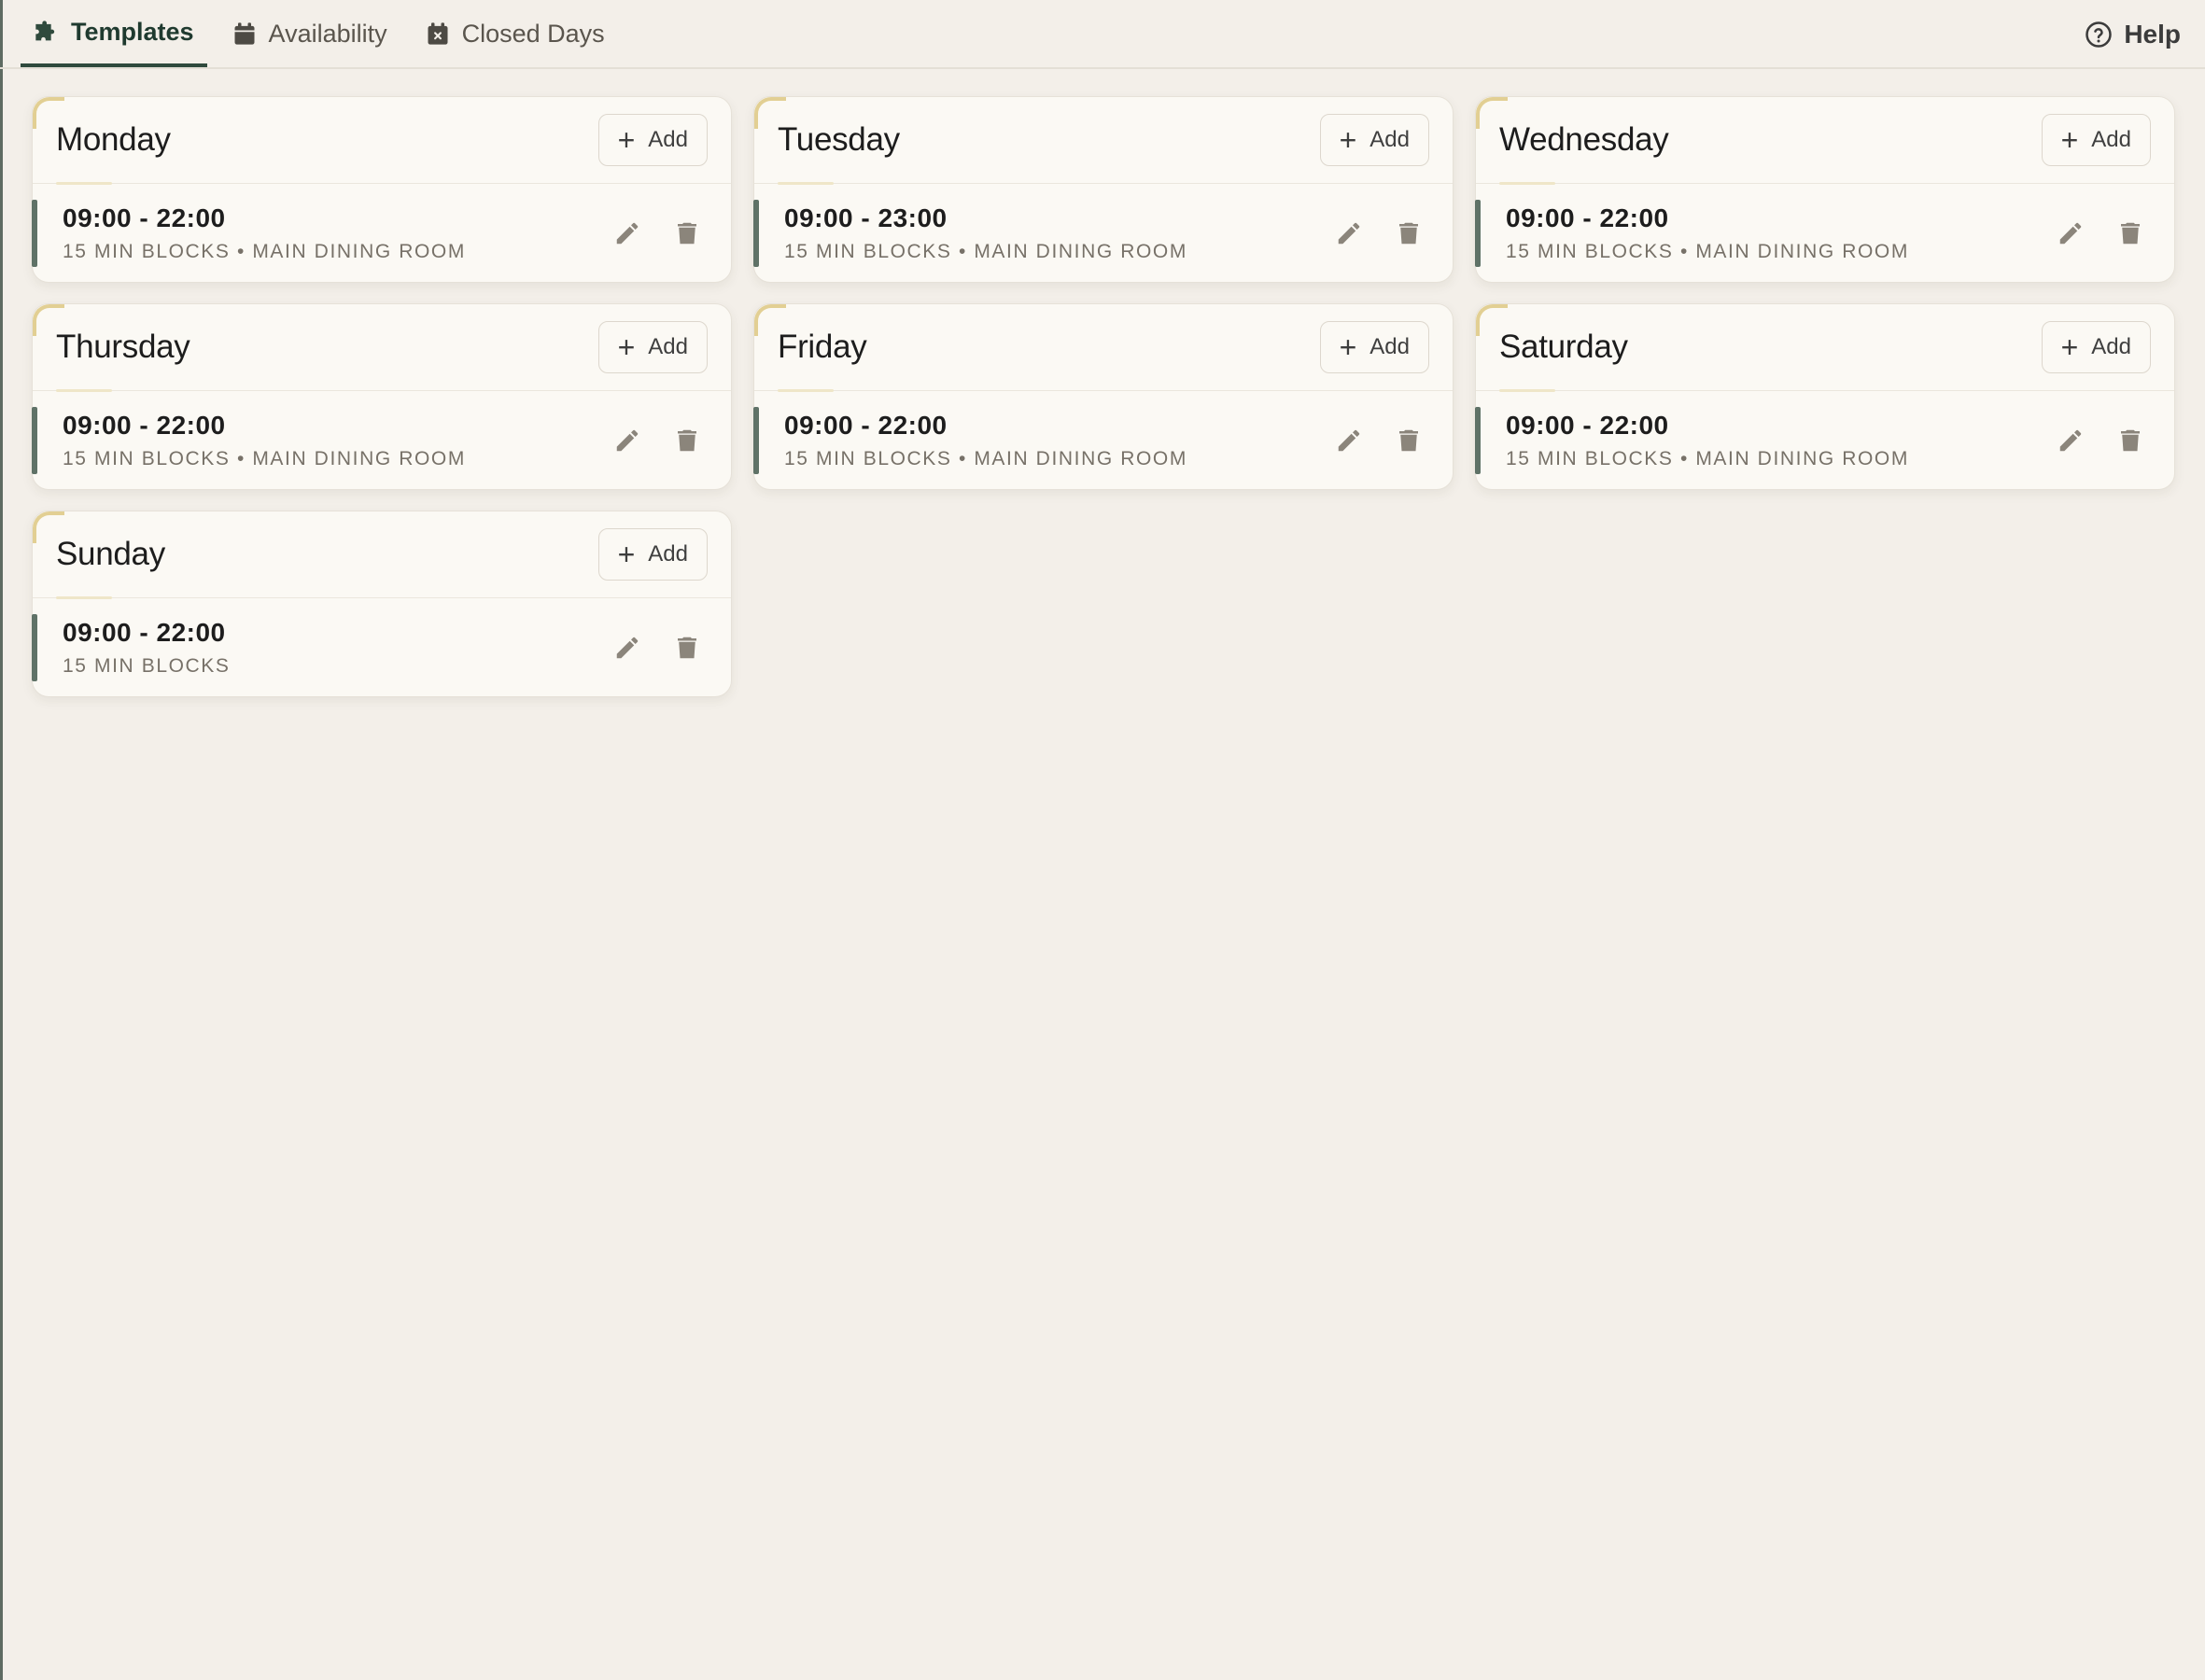 The image size is (2205, 1680). I want to click on day-card-header: Monday + Add, so click(382, 141).